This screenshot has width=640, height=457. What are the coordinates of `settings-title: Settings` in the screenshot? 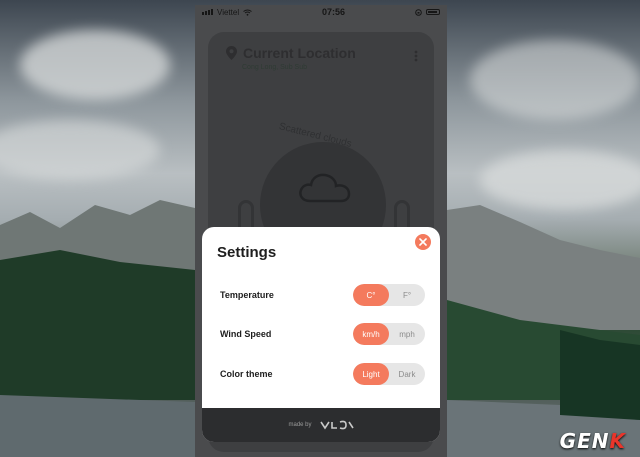 It's located at (247, 252).